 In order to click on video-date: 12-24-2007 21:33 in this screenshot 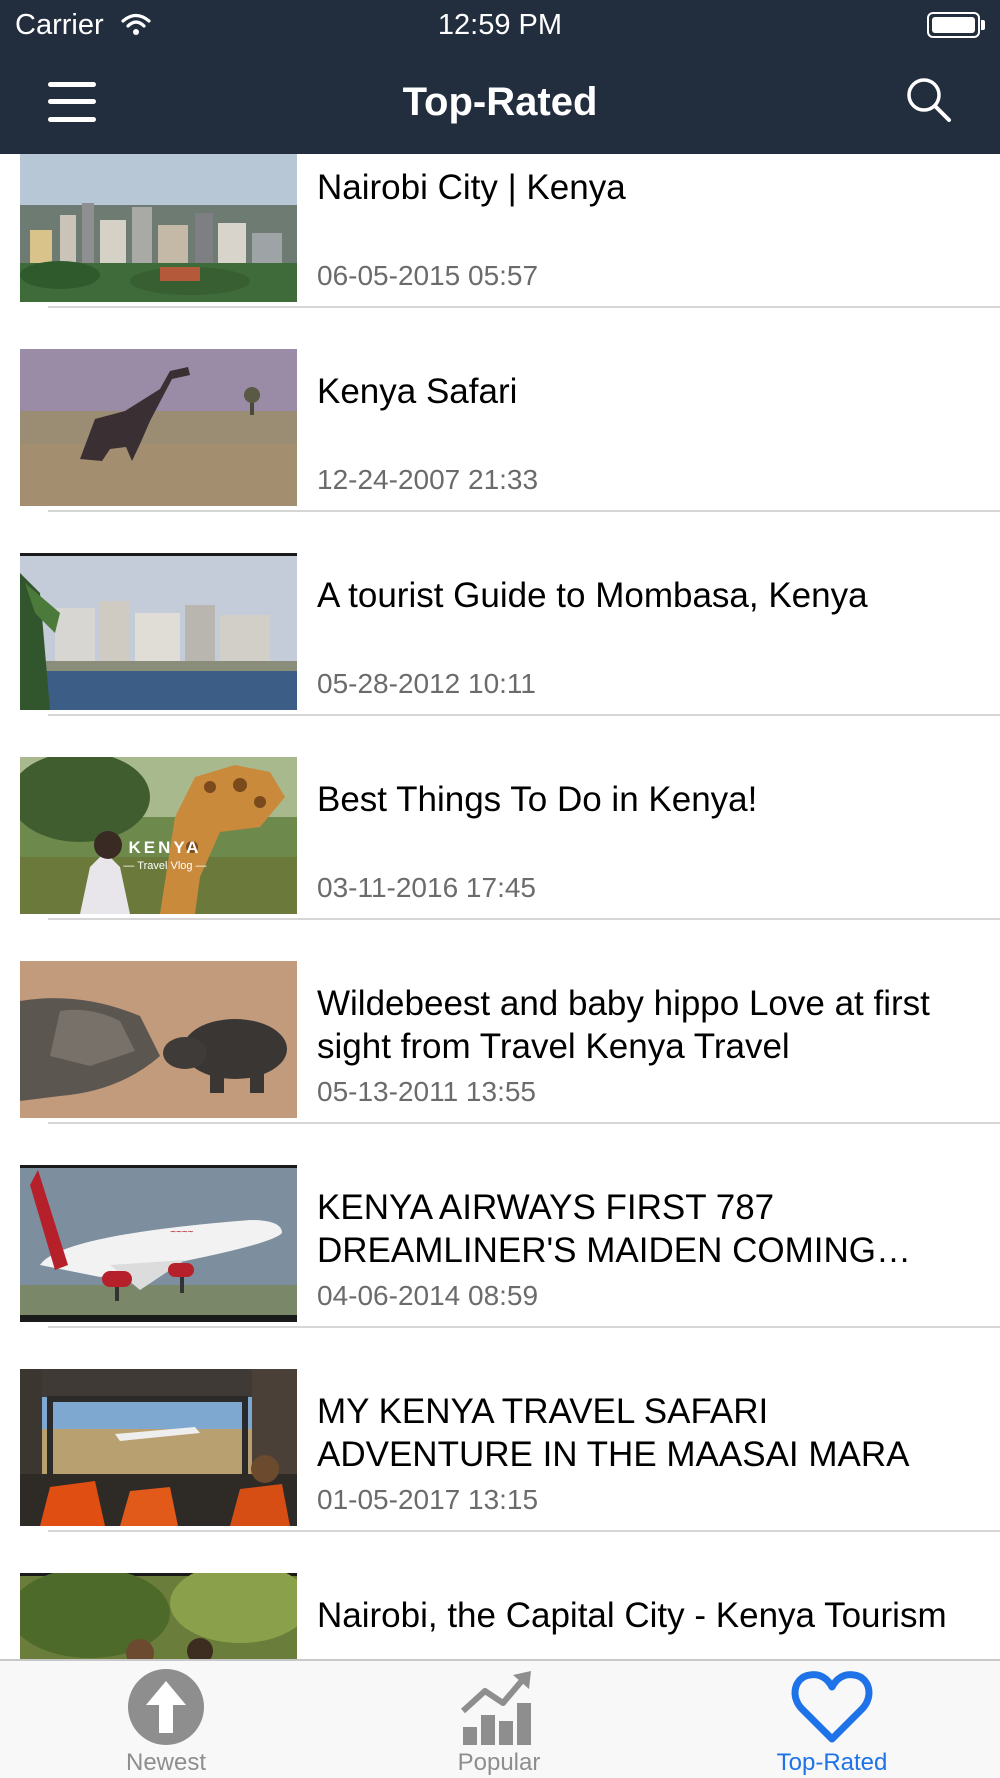, I will do `click(428, 479)`.